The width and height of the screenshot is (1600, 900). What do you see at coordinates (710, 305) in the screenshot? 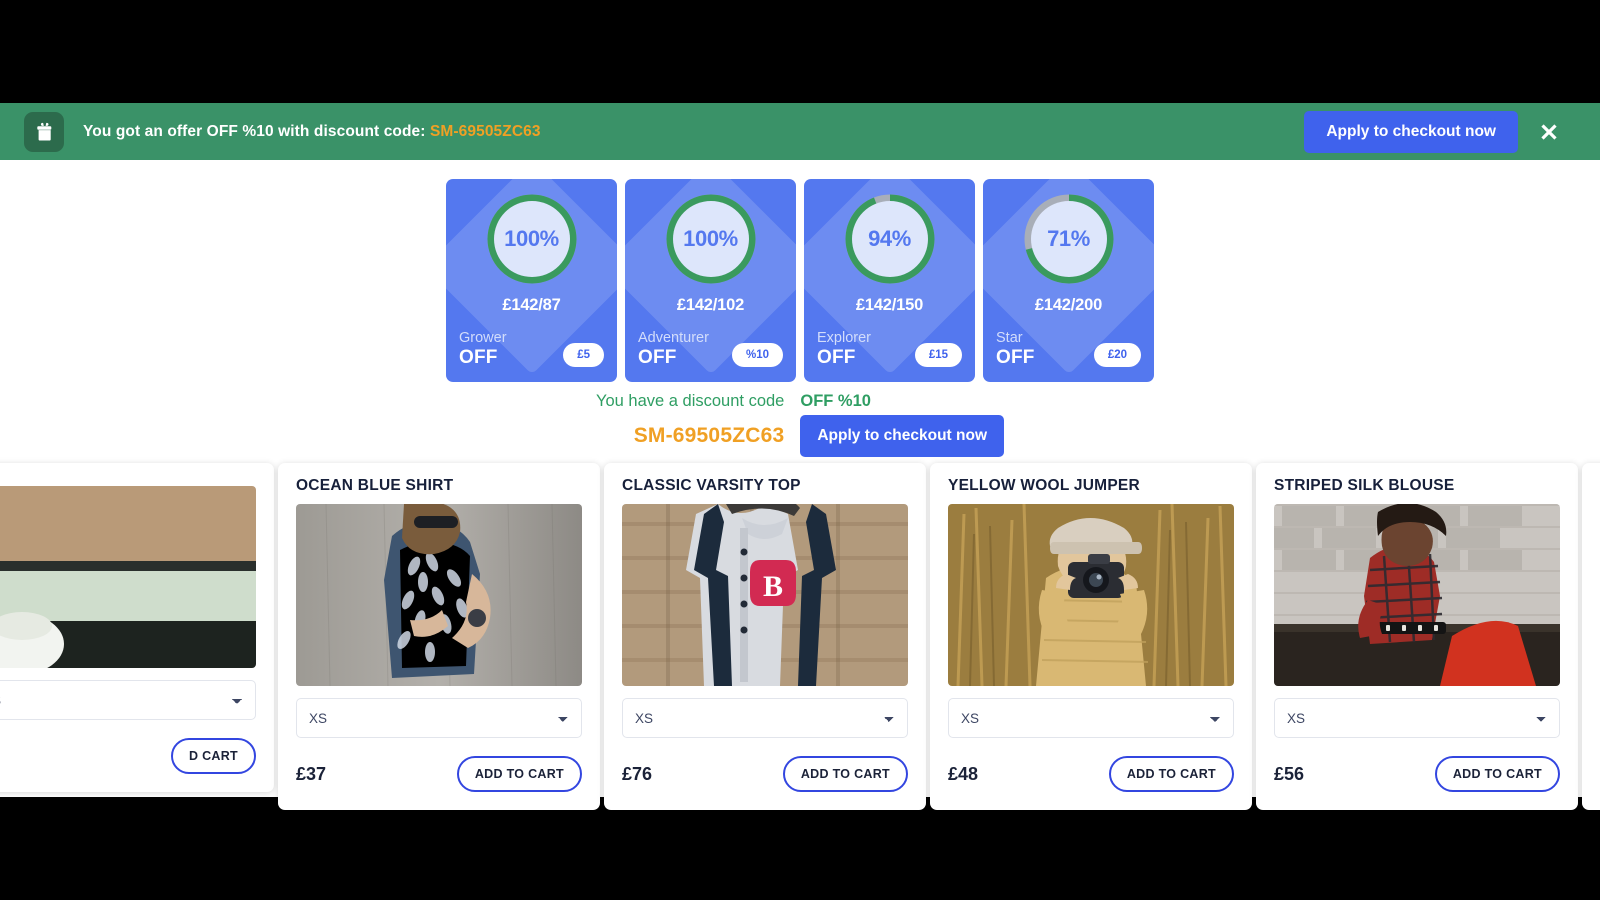
I see `tier-amount: £142/102` at bounding box center [710, 305].